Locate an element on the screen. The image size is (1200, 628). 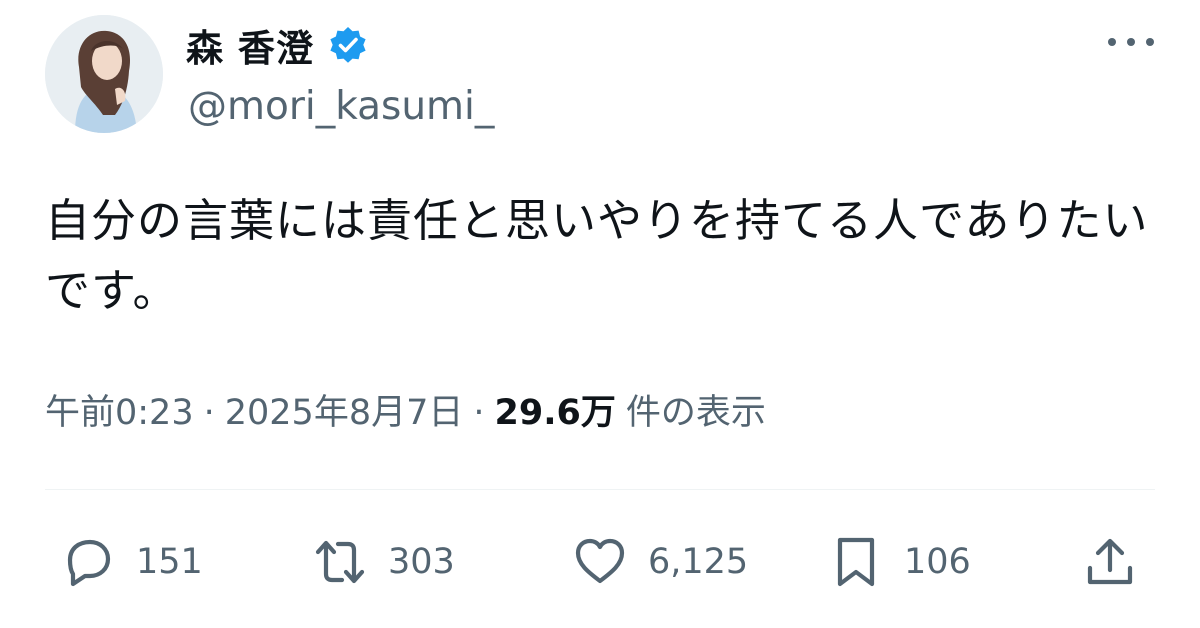
more-options-icon is located at coordinates (1131, 42).